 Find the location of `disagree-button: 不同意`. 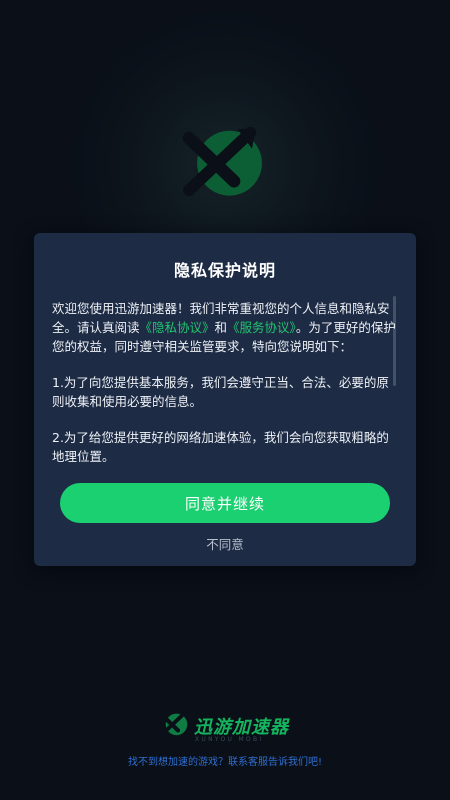

disagree-button: 不同意 is located at coordinates (225, 543).